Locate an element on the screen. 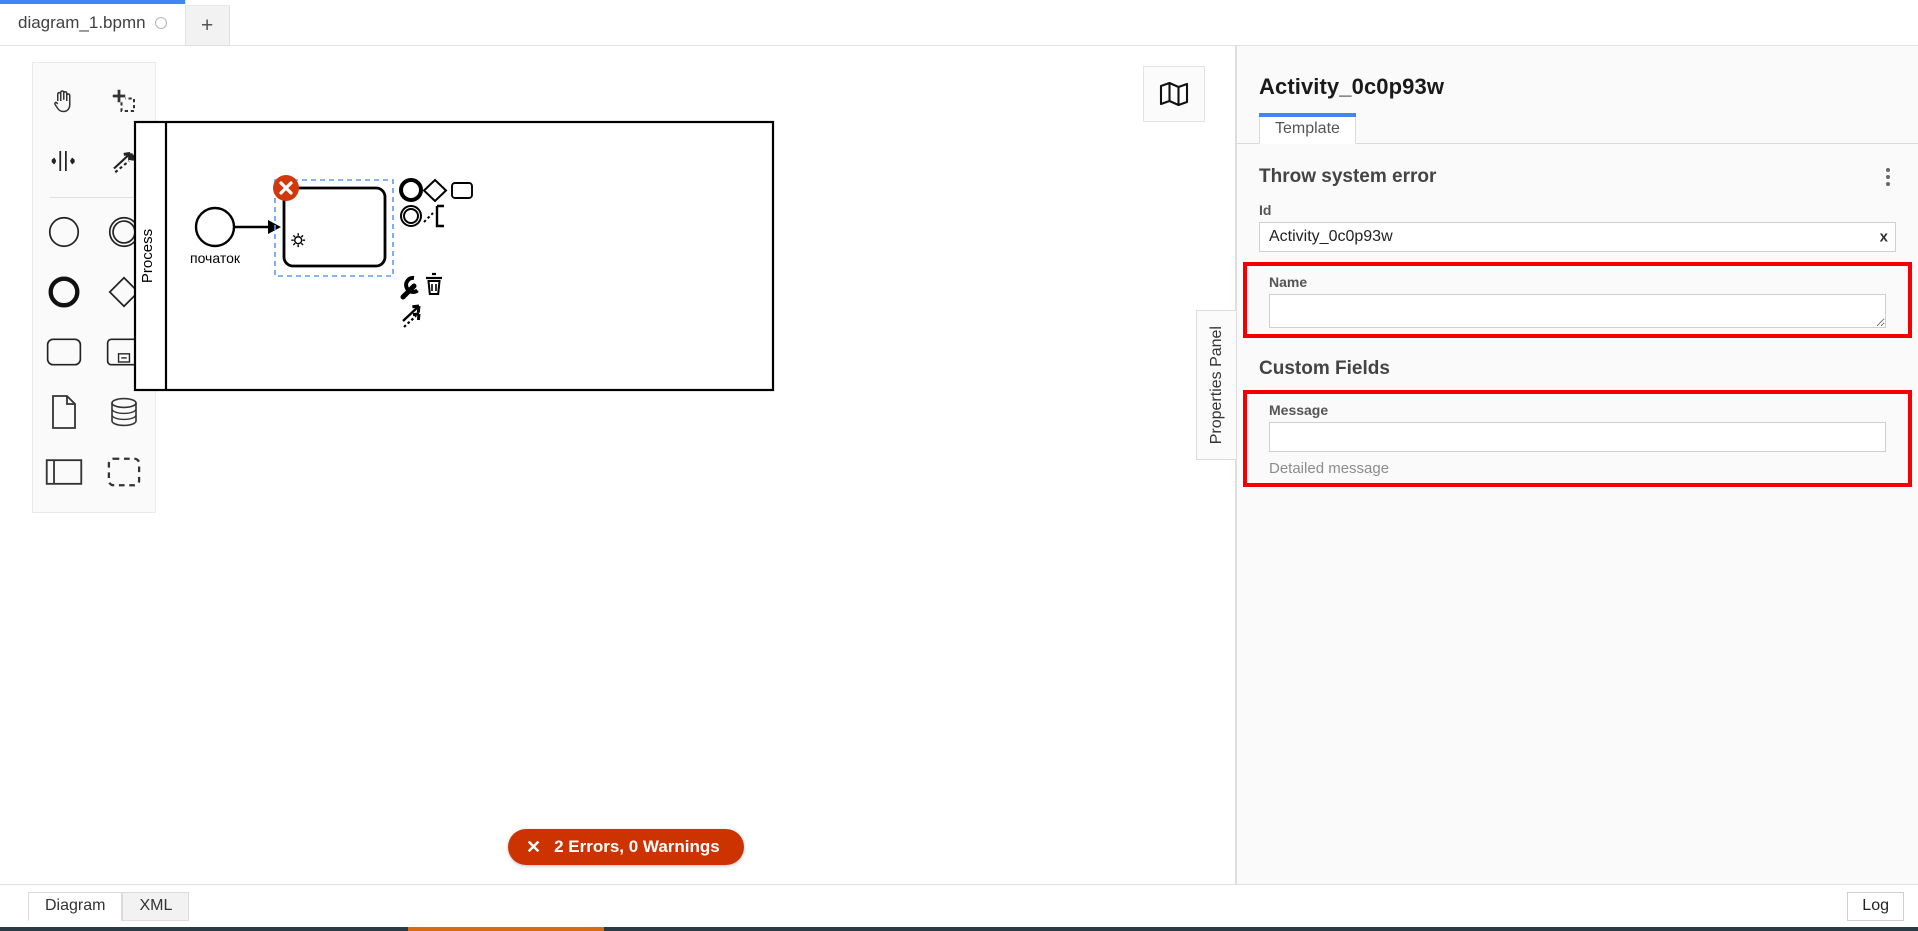 Image resolution: width=1918 pixels, height=931 pixels. field-message: Message is located at coordinates (1577, 425).